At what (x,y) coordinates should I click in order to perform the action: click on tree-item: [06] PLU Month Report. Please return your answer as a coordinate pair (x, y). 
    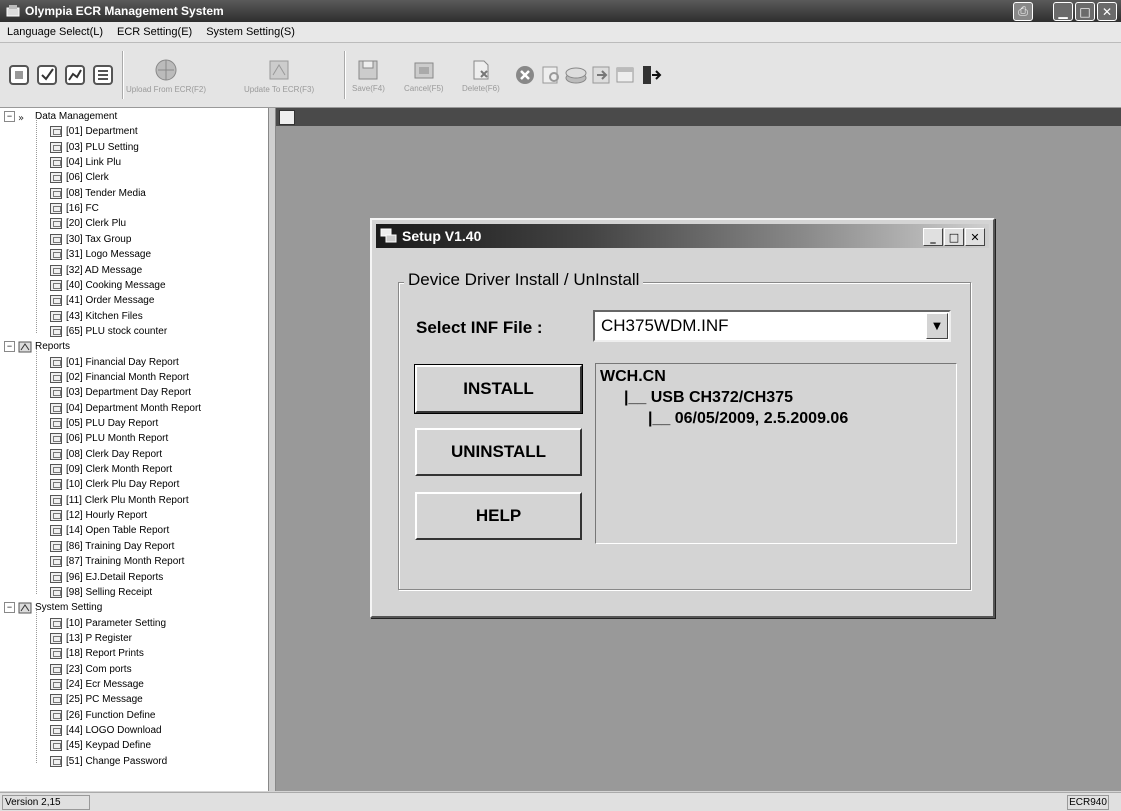
    Looking at the image, I should click on (109, 438).